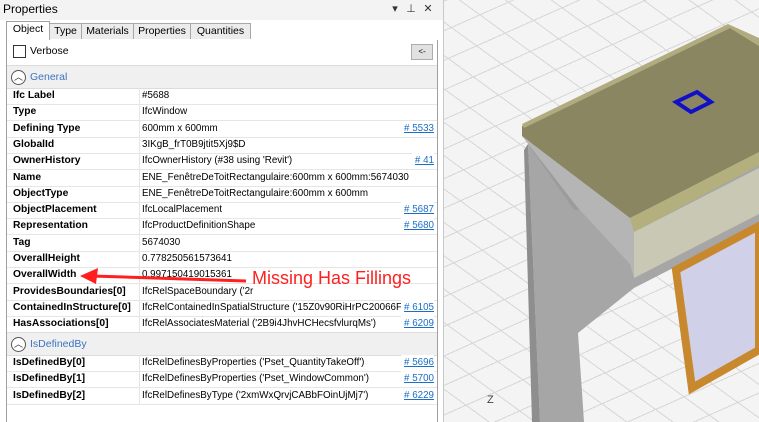 This screenshot has width=759, height=422. Describe the element at coordinates (180, 128) in the screenshot. I see `property-value: 600mm x 600mm` at that location.